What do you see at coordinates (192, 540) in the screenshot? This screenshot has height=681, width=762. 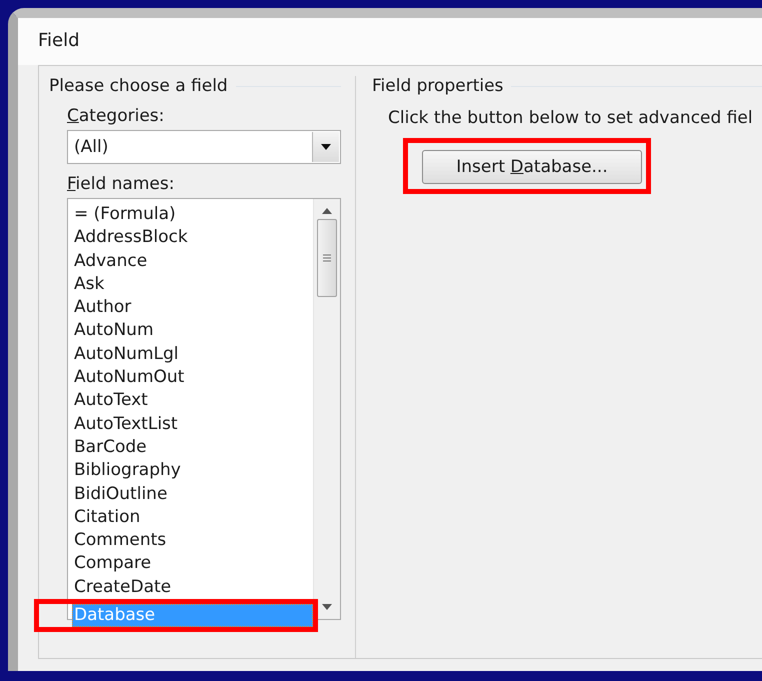 I see `list-item: Comments` at bounding box center [192, 540].